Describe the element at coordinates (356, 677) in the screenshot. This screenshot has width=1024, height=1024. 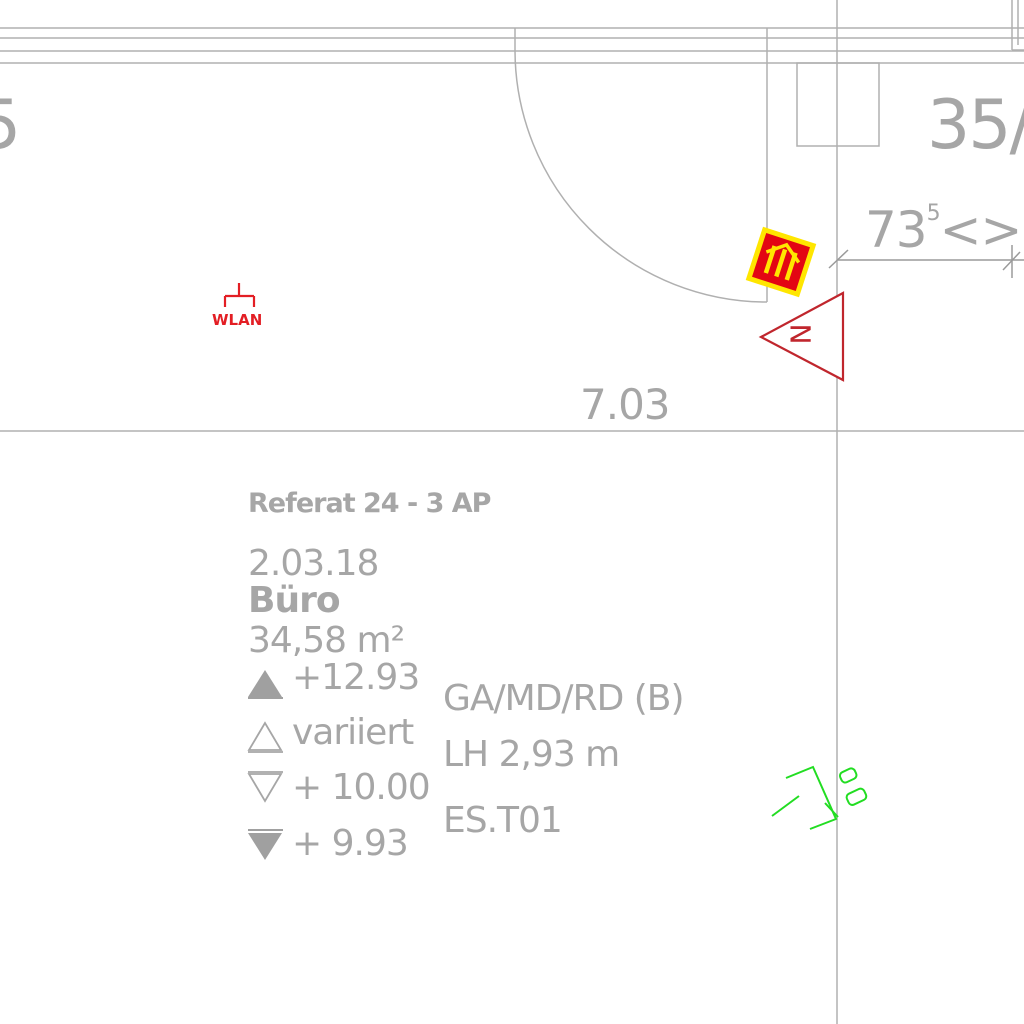
I see `level-top-value: +12.93` at that location.